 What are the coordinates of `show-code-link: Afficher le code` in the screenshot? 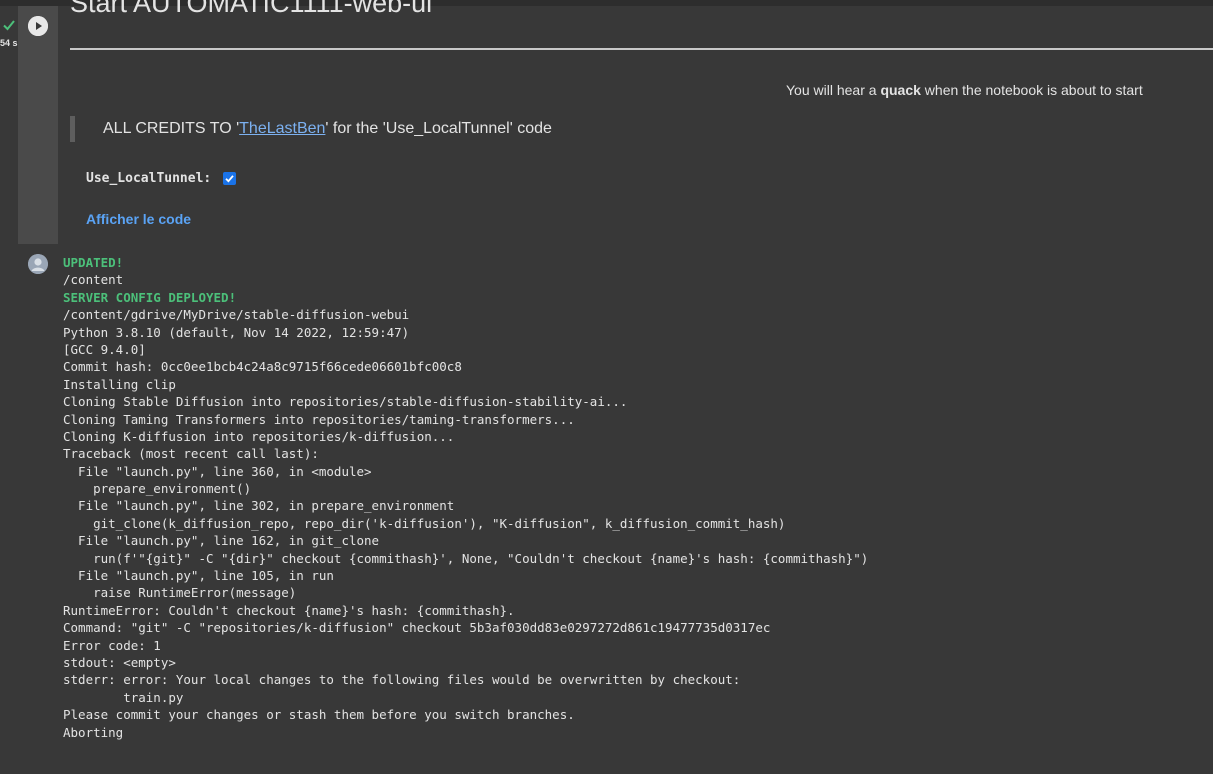 It's located at (138, 219).